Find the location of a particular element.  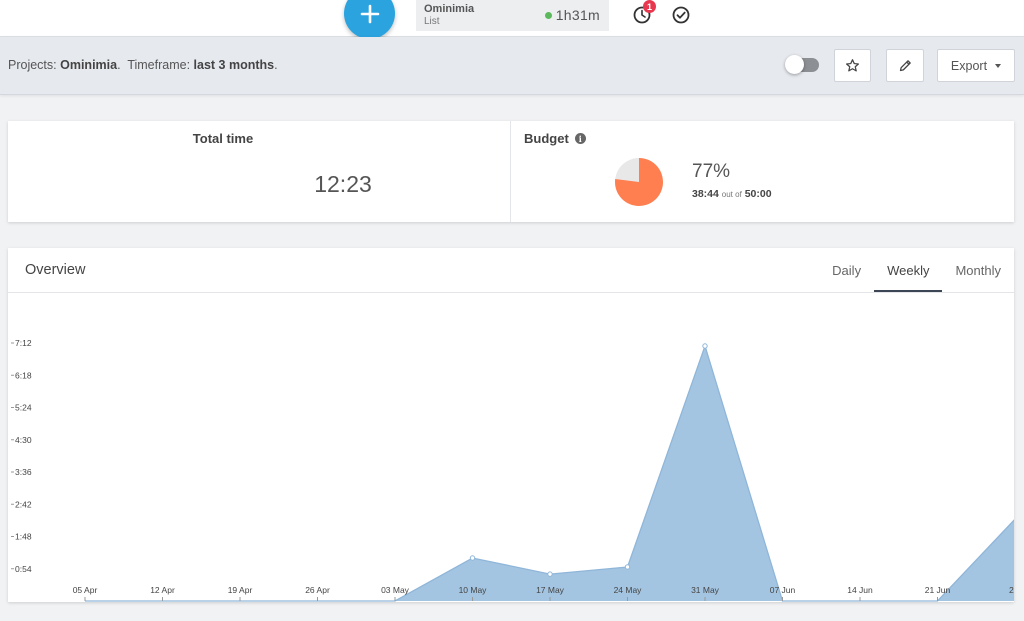

notification-badge: 1 is located at coordinates (649, 6).